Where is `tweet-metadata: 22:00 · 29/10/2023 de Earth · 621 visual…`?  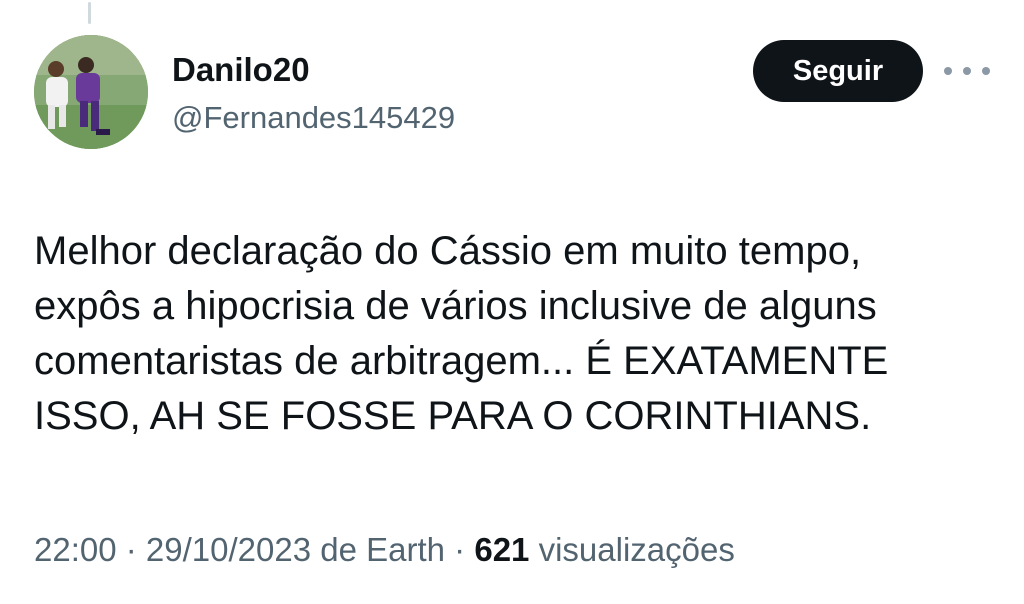
tweet-metadata: 22:00 · 29/10/2023 de Earth · 621 visual… is located at coordinates (384, 550).